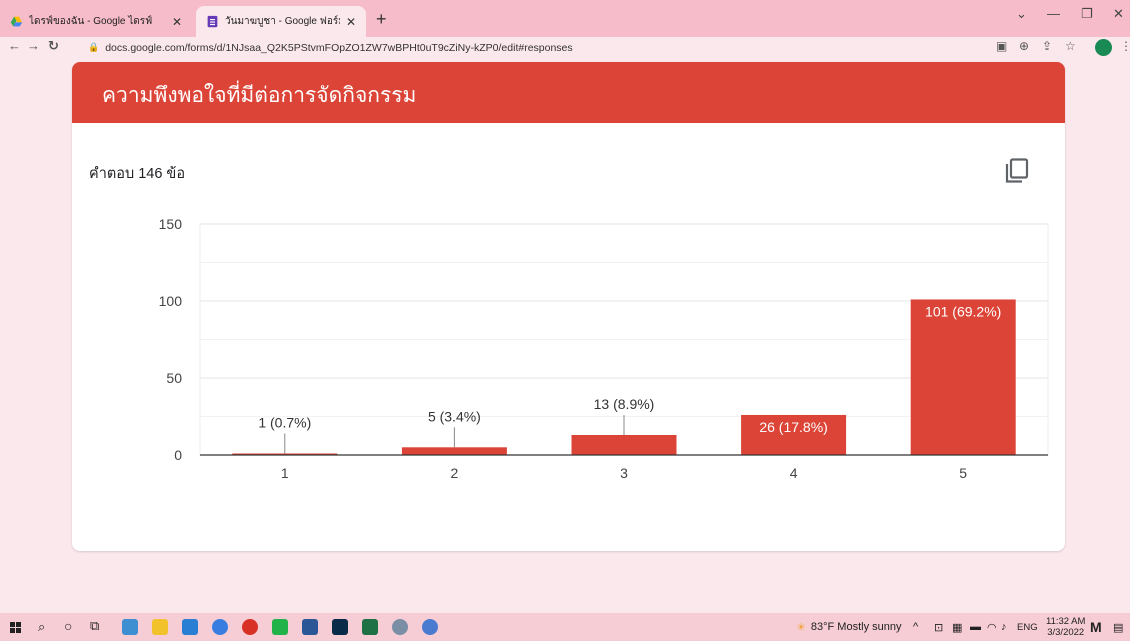  I want to click on bar-data-label: 26 (17.8%), so click(793, 427).